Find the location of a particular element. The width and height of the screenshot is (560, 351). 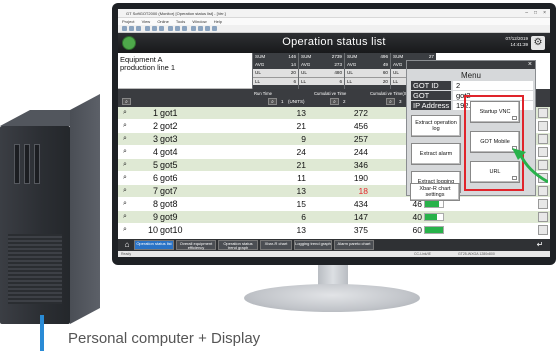

summary-avg-value: 273 is located at coordinates (338, 64).